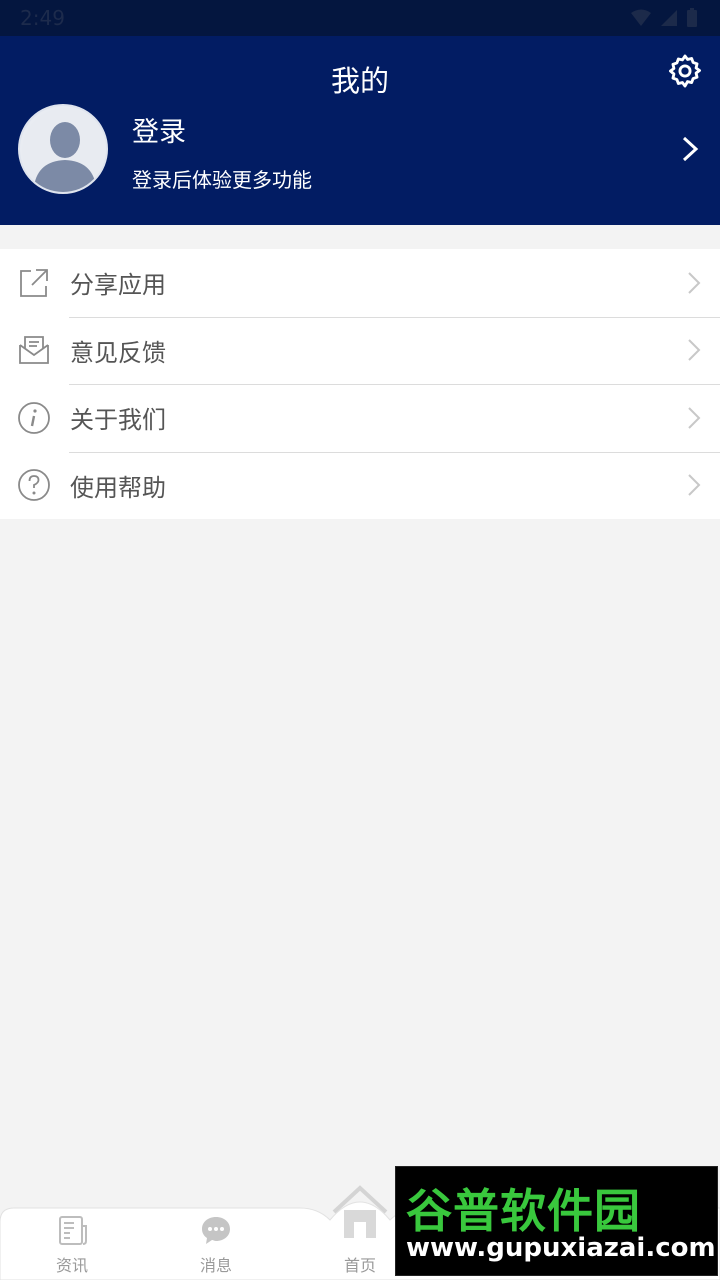 This screenshot has width=720, height=1280. What do you see at coordinates (118, 352) in the screenshot?
I see `menu-item-label: 意见反馈` at bounding box center [118, 352].